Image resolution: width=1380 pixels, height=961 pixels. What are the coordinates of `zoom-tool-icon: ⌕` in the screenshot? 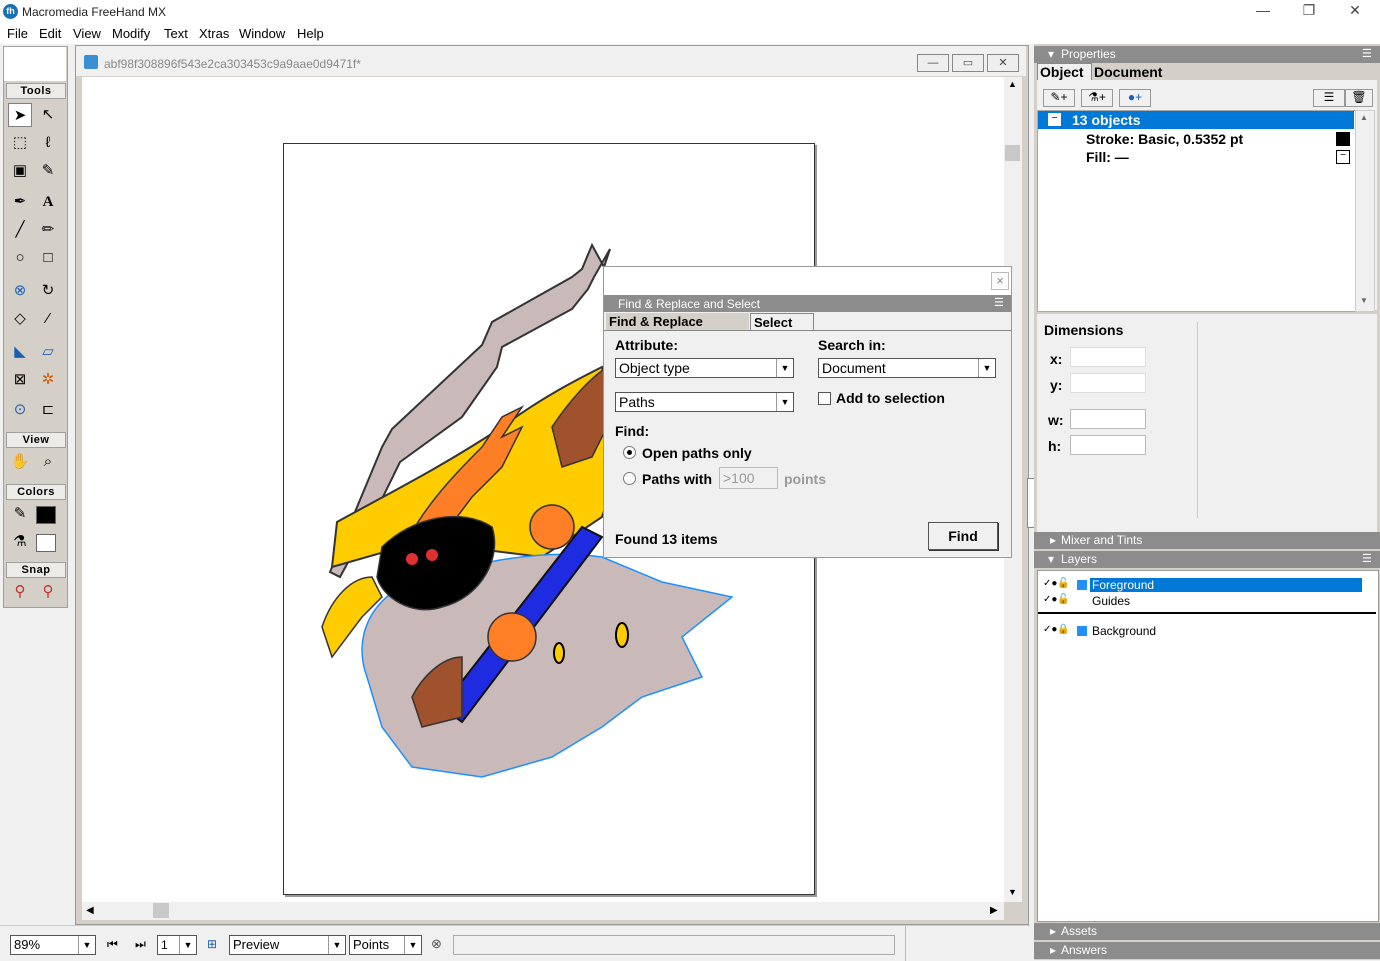 It's located at (48, 462).